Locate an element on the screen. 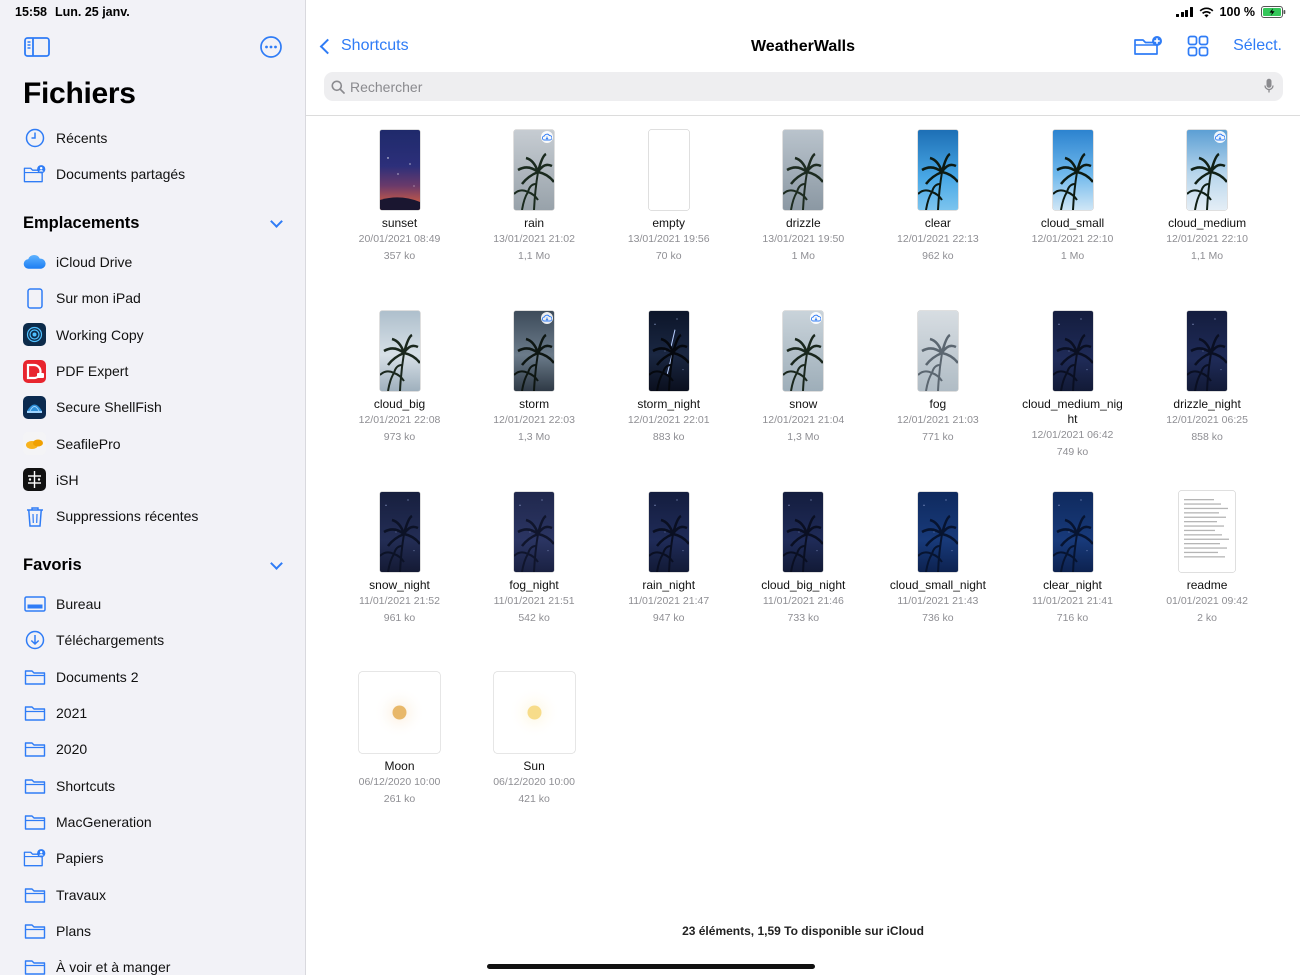  file-item: storm_night 12/01/2021 22:01 883 ko is located at coordinates (668, 377).